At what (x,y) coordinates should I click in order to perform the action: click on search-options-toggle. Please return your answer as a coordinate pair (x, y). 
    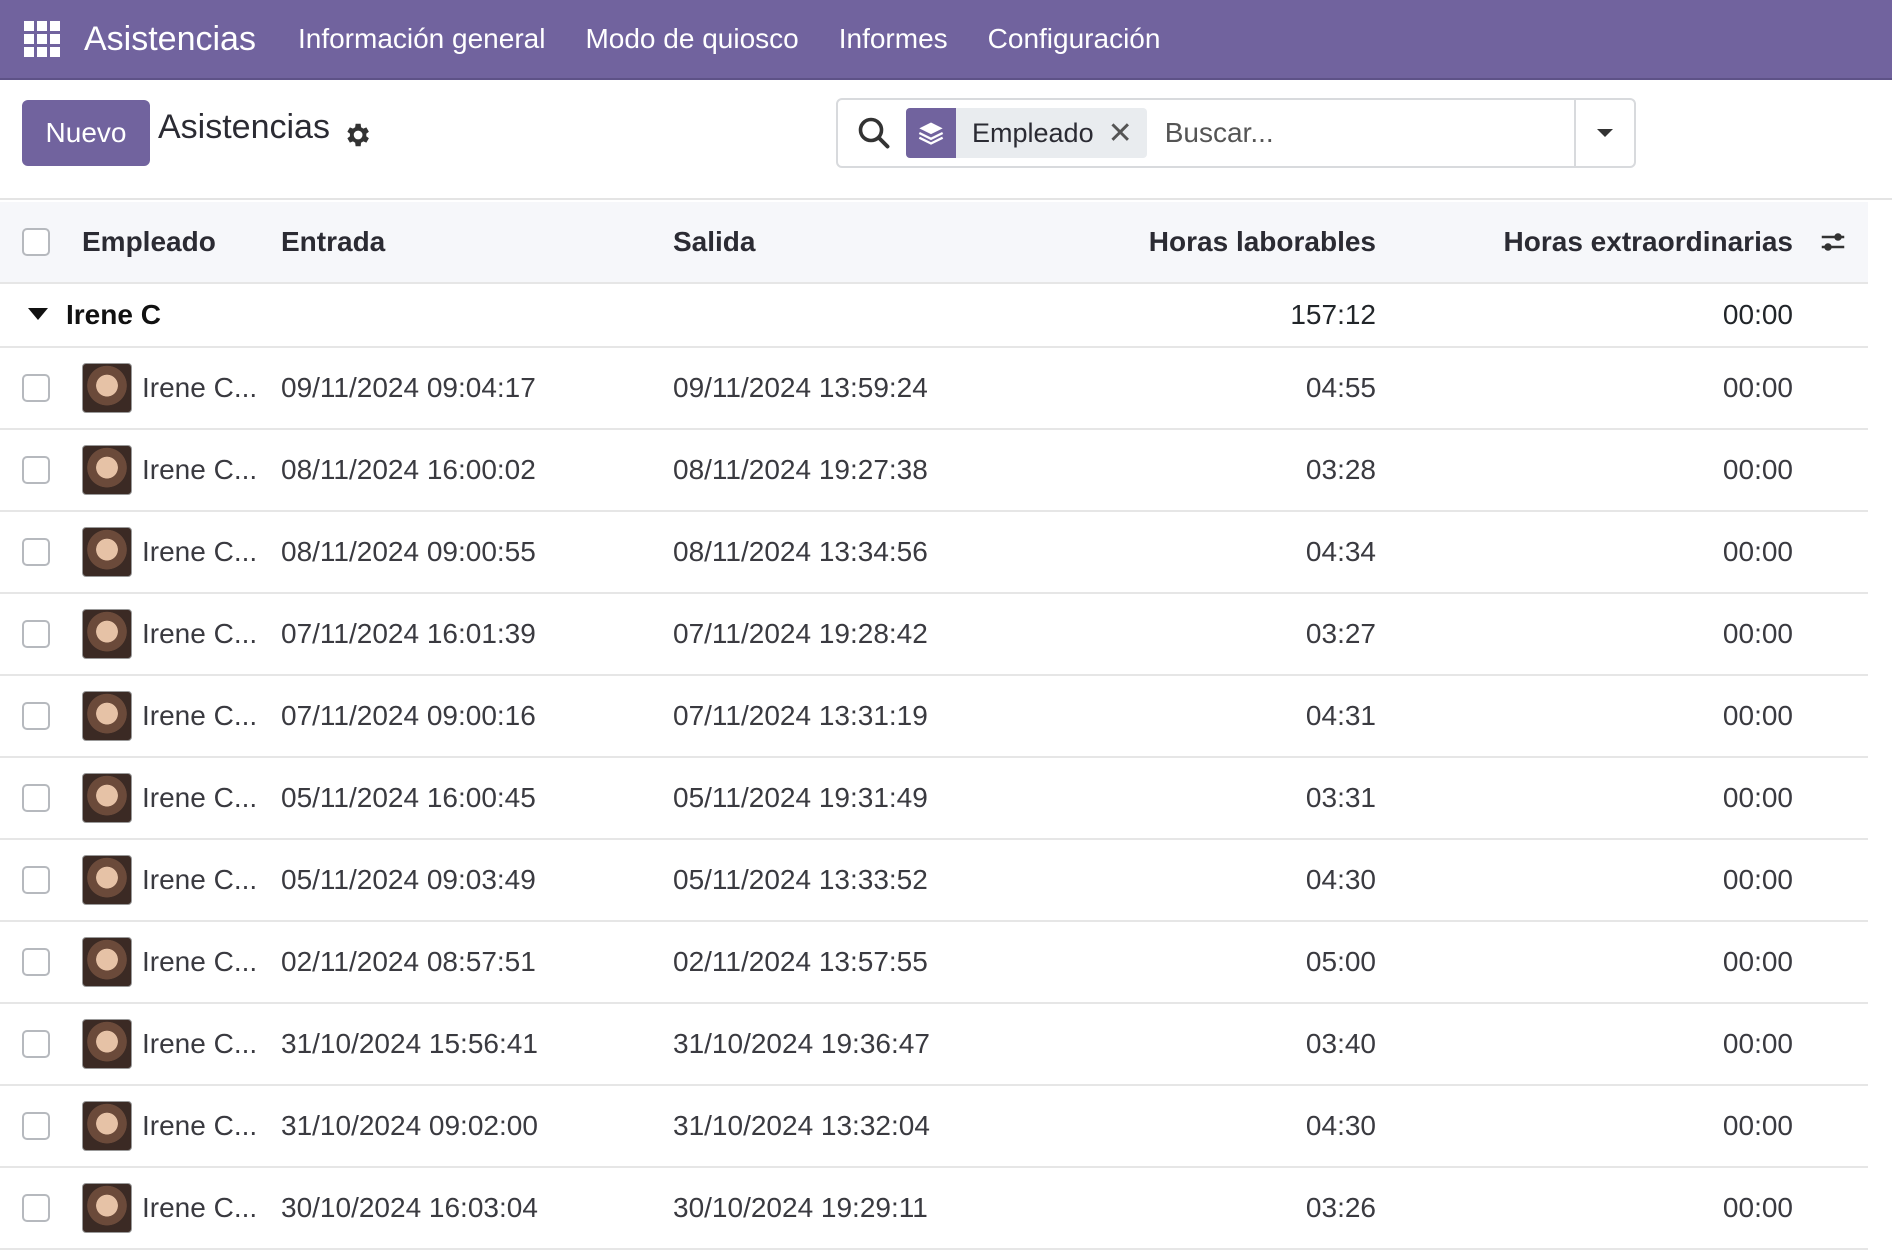
    Looking at the image, I should click on (1604, 133).